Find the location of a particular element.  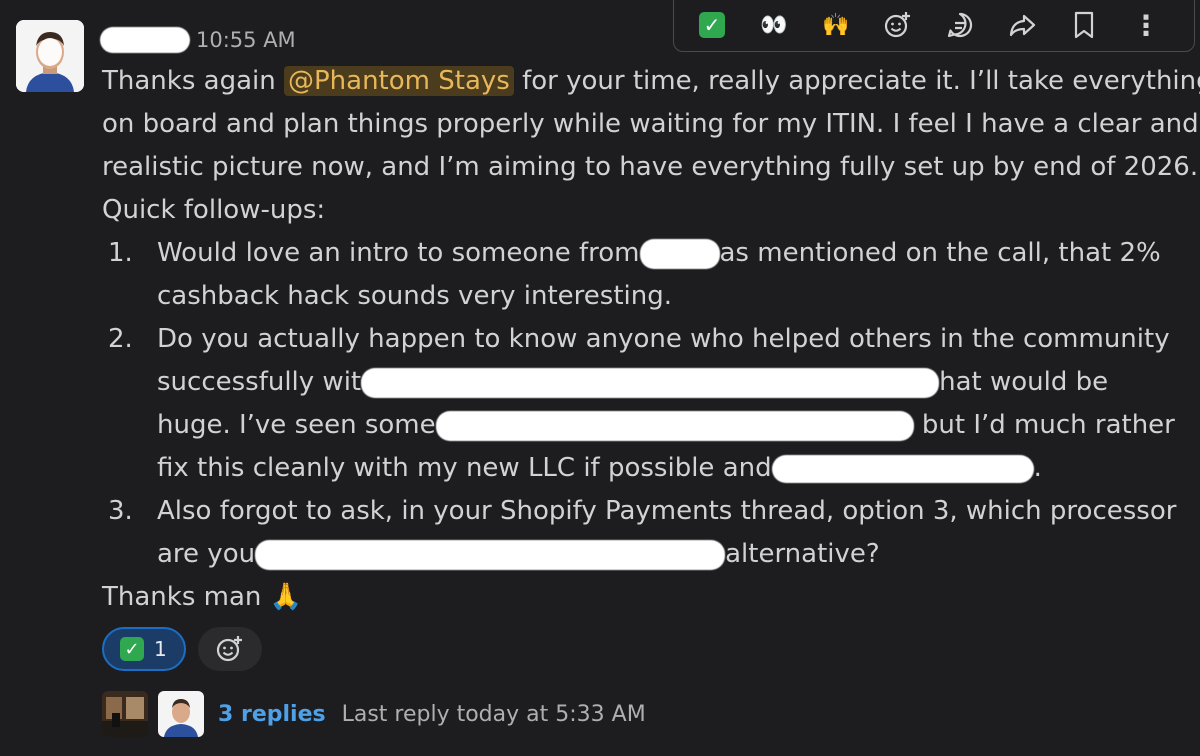

list-number: 2. is located at coordinates (120, 339).